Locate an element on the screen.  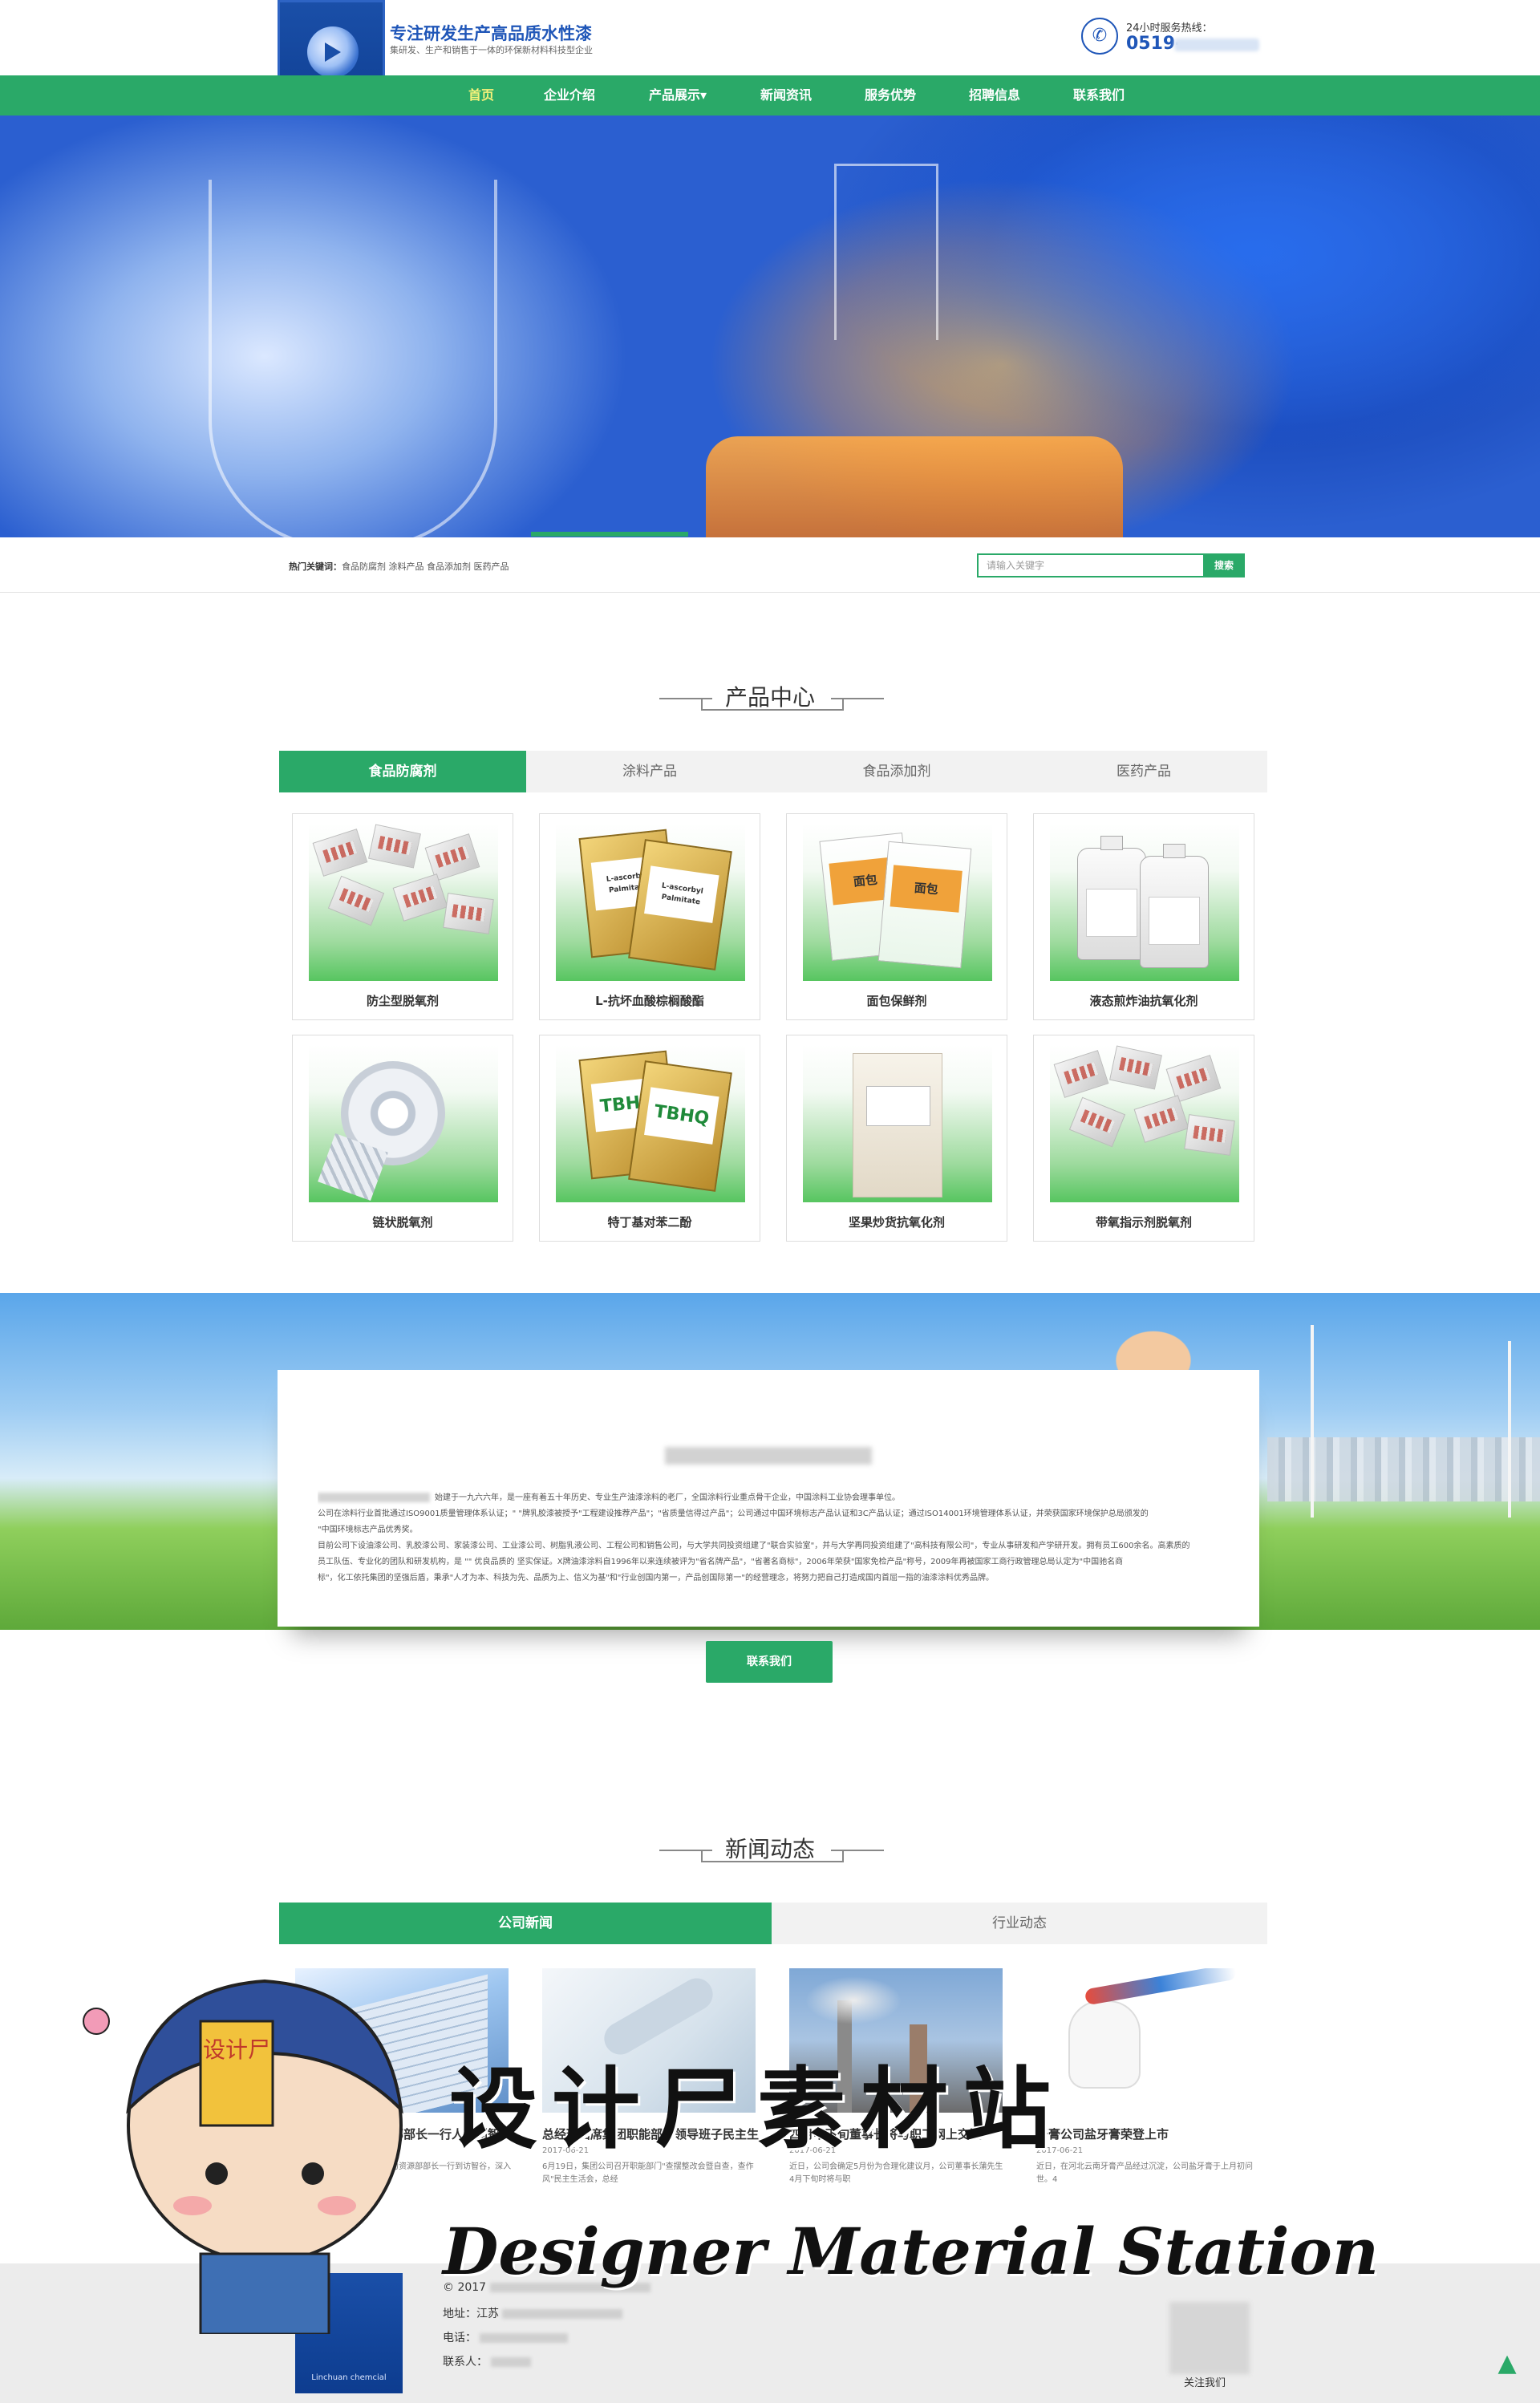
product-image-sachet-roll is located at coordinates (403, 1123).